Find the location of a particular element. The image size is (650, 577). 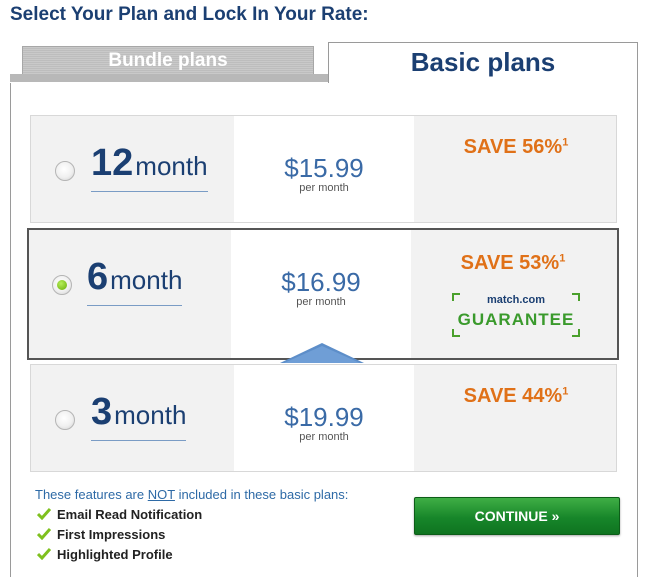

tab-basic-plans: Basic plans is located at coordinates (483, 63).